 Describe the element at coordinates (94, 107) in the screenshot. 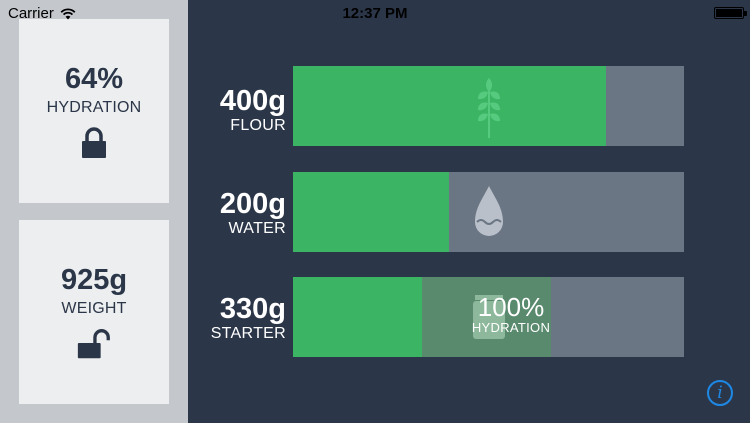

I see `hydration-label: HYDRATION` at that location.